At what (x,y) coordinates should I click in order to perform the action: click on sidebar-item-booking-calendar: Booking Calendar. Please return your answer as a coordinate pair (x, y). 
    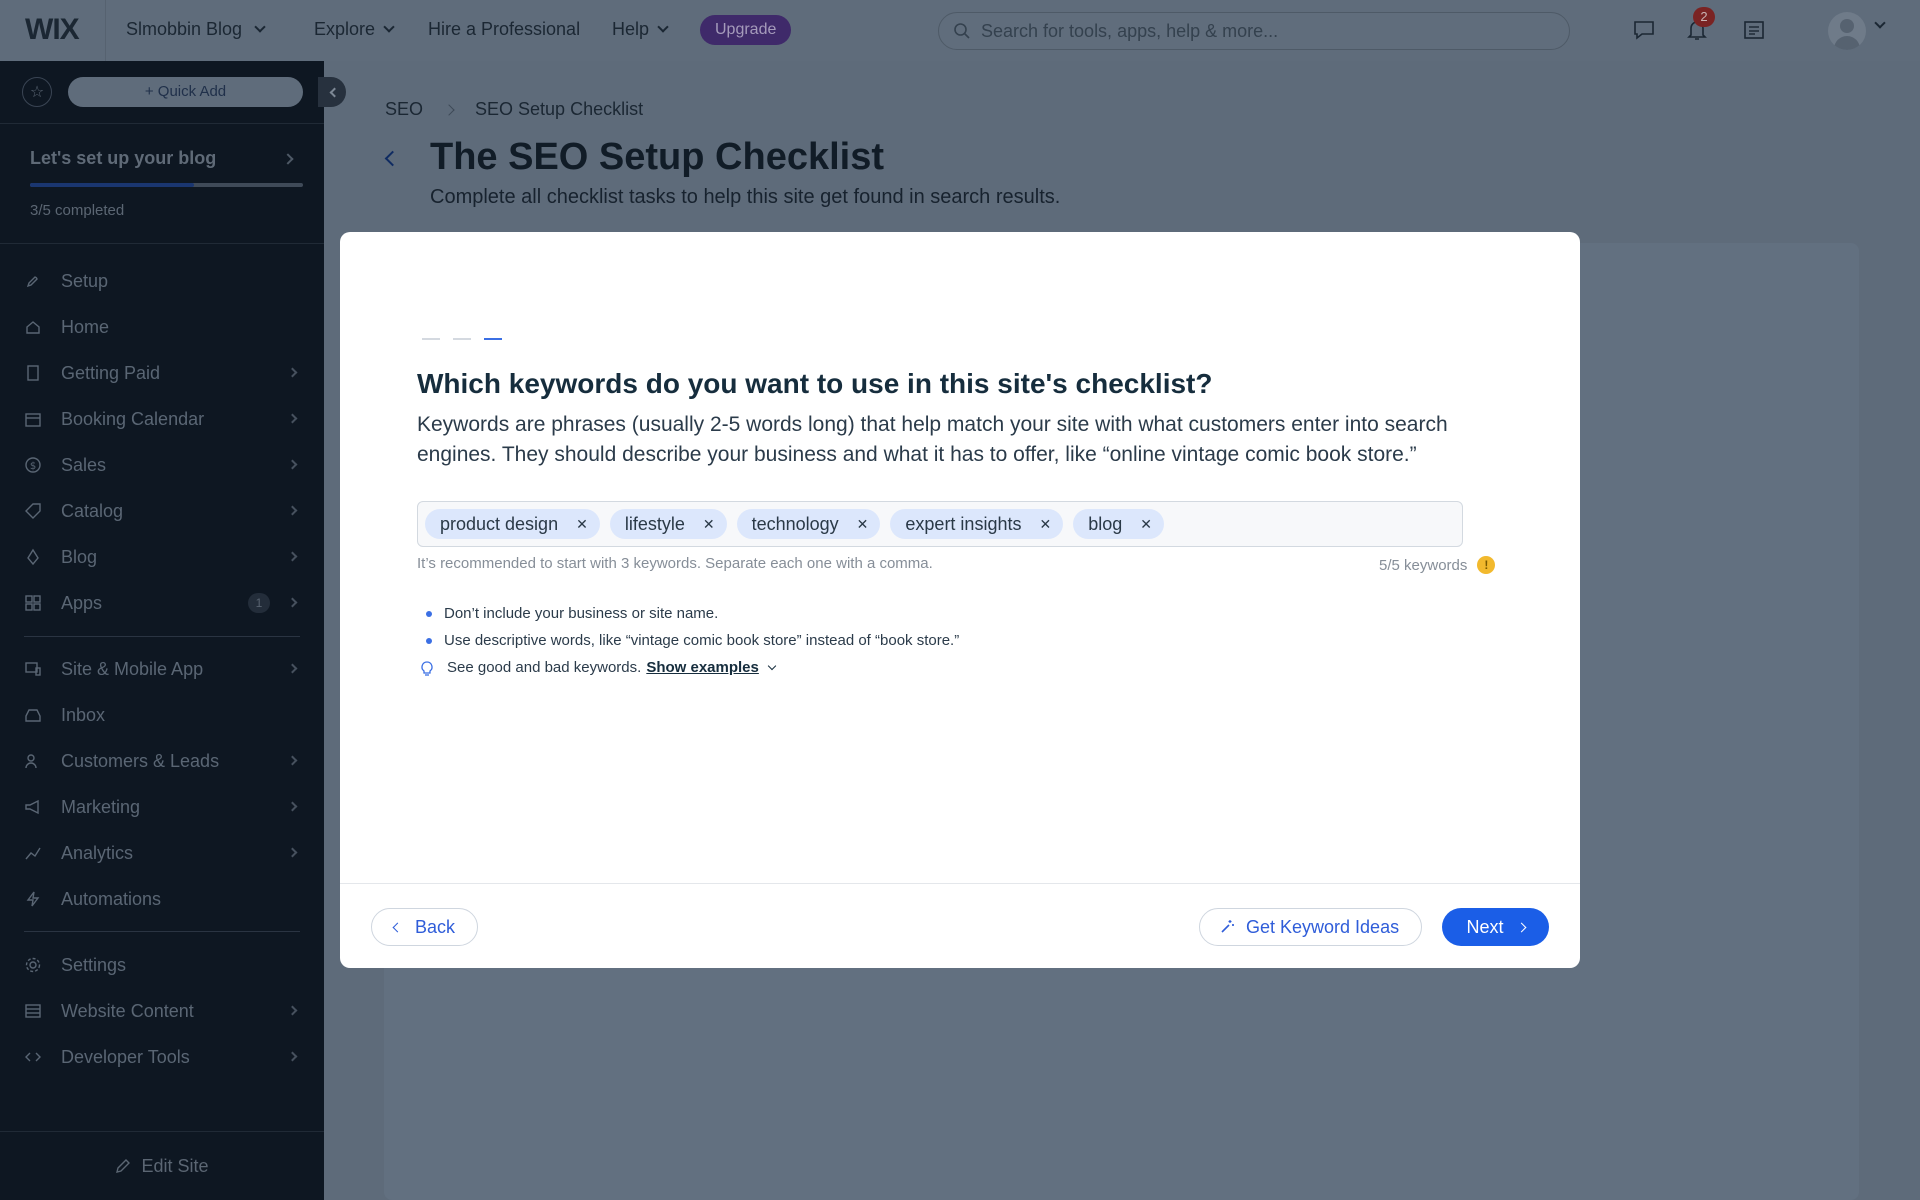
    Looking at the image, I should click on (164, 419).